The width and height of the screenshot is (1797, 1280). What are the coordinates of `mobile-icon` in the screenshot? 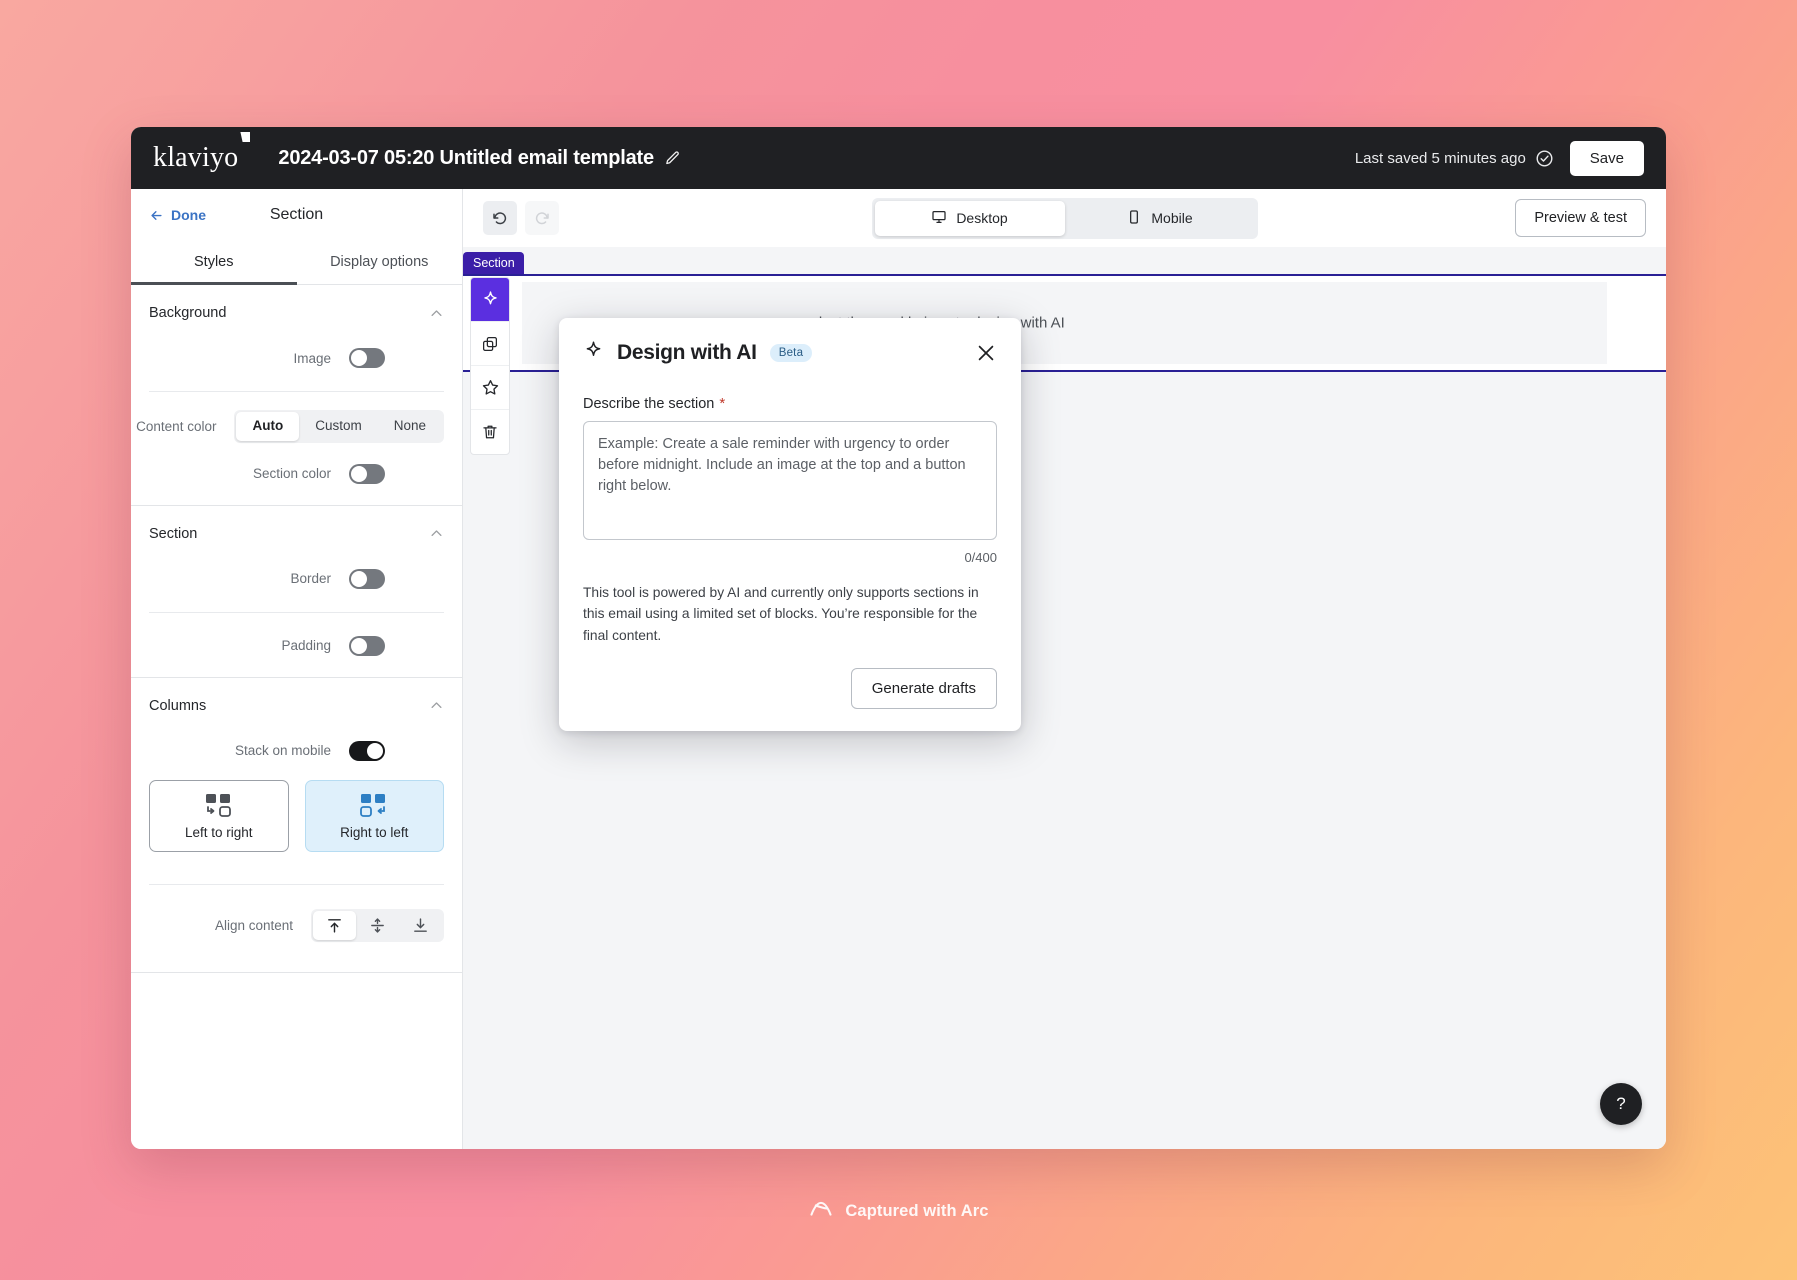 It's located at (1134, 218).